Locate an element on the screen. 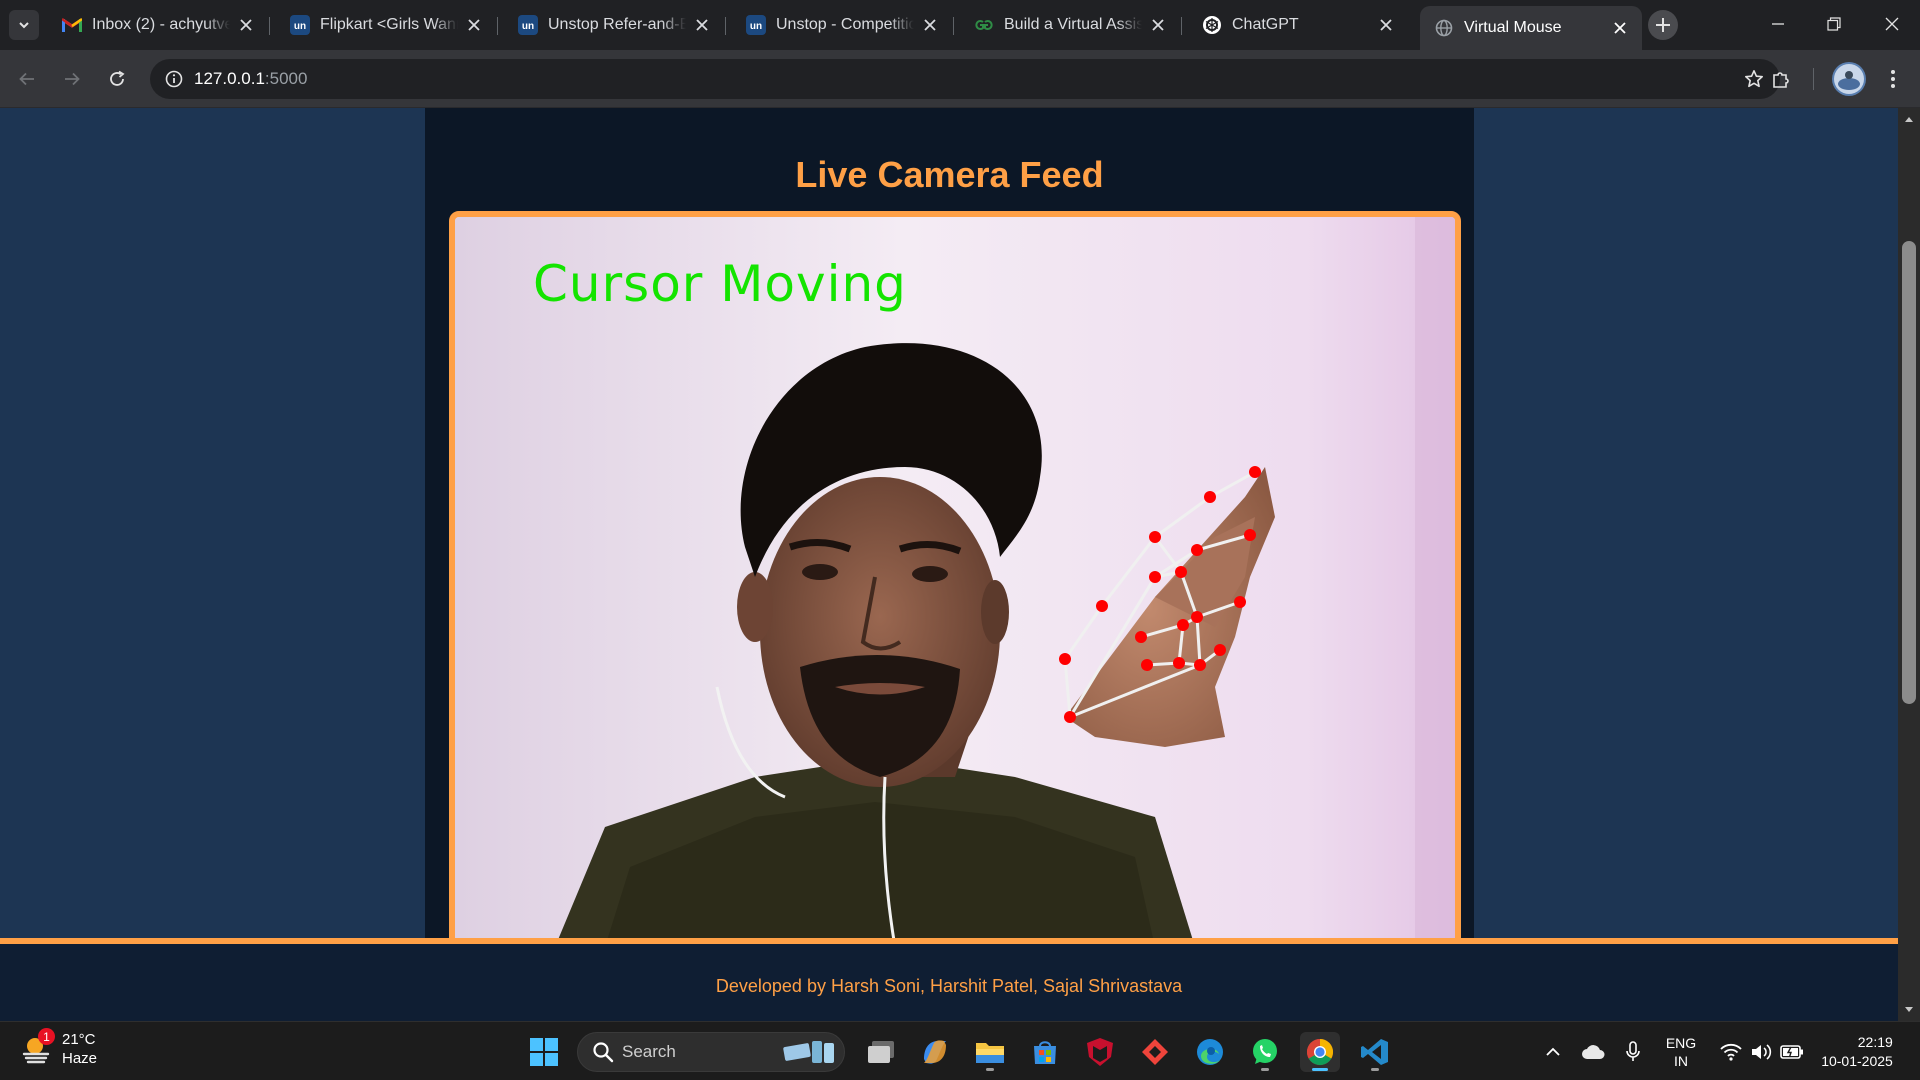 Image resolution: width=1920 pixels, height=1080 pixels. avatar-icon is located at coordinates (1849, 79).